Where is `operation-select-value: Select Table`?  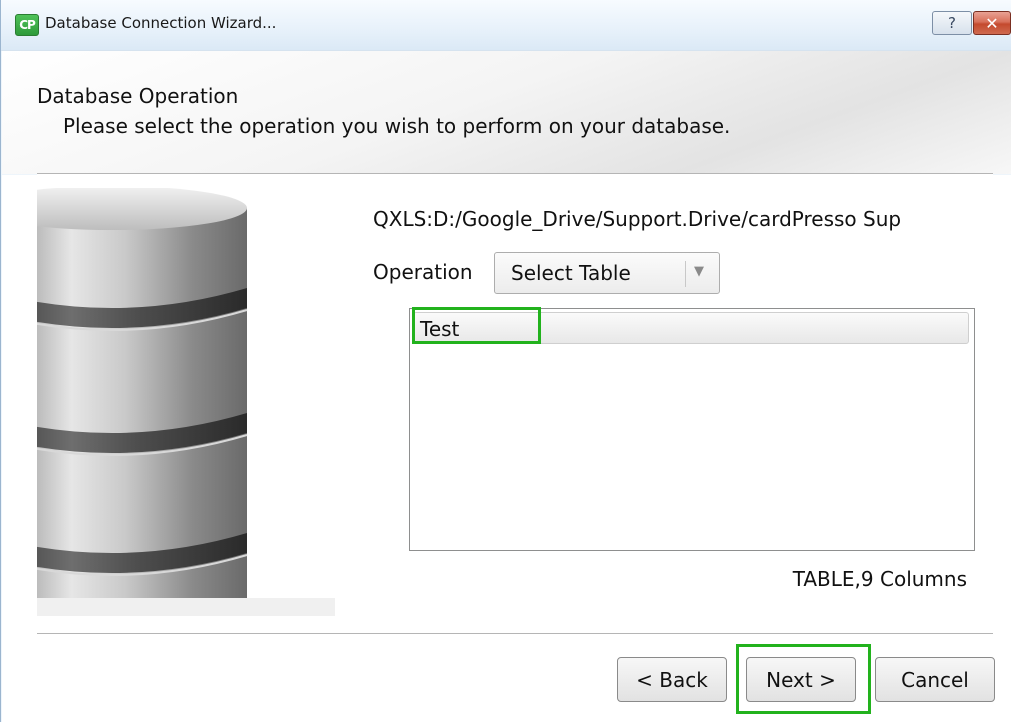 operation-select-value: Select Table is located at coordinates (571, 273).